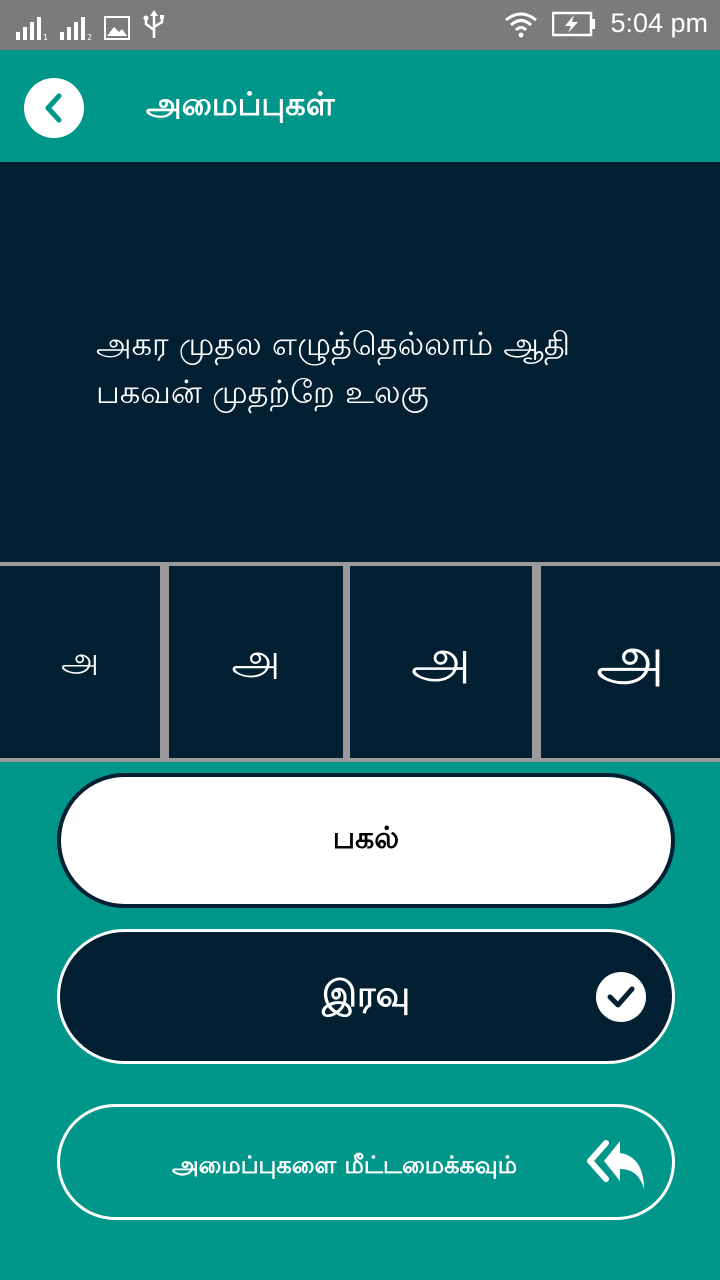 Image resolution: width=720 pixels, height=1280 pixels. What do you see at coordinates (240, 104) in the screenshot?
I see `page-title: அமைப்புகள்` at bounding box center [240, 104].